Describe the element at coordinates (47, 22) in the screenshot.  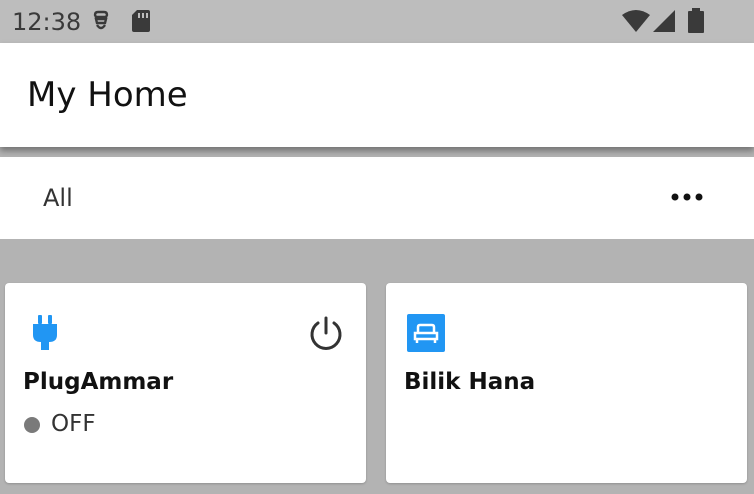
I see `status-time: 12:38` at that location.